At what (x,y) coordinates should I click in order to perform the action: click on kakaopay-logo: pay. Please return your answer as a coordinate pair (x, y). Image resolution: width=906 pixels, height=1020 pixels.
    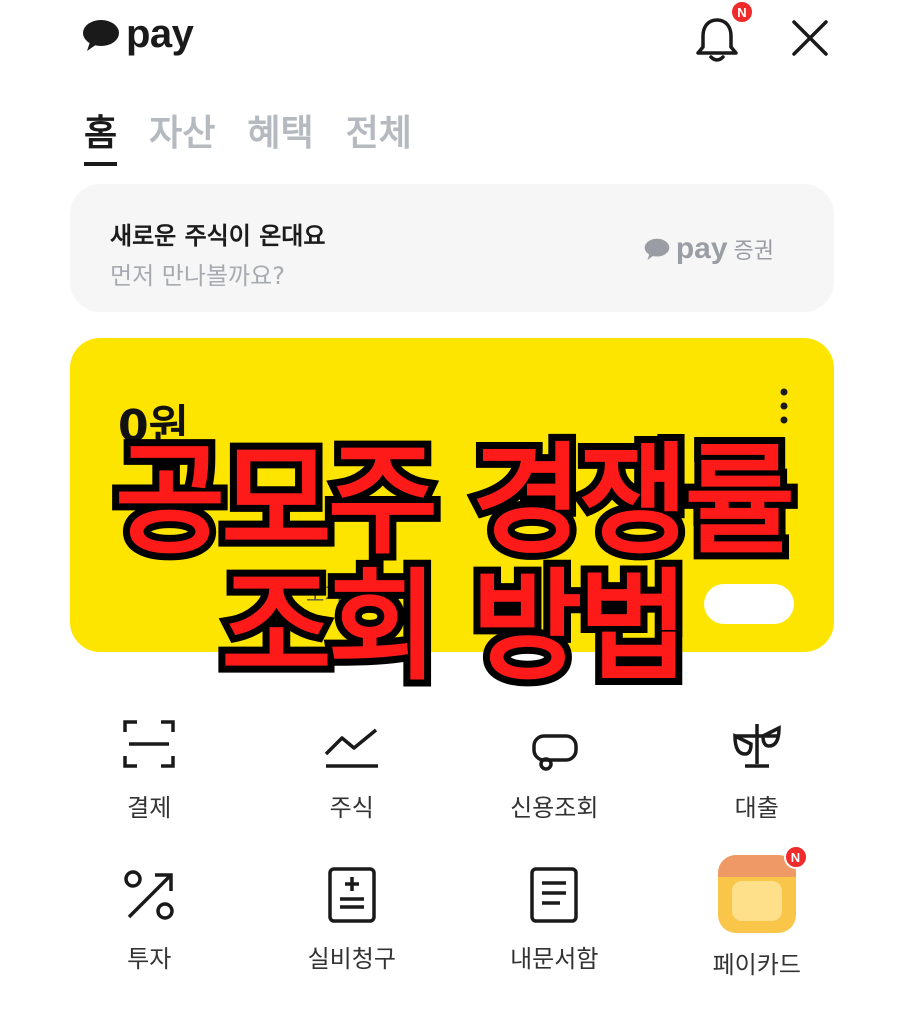
    Looking at the image, I should click on (138, 34).